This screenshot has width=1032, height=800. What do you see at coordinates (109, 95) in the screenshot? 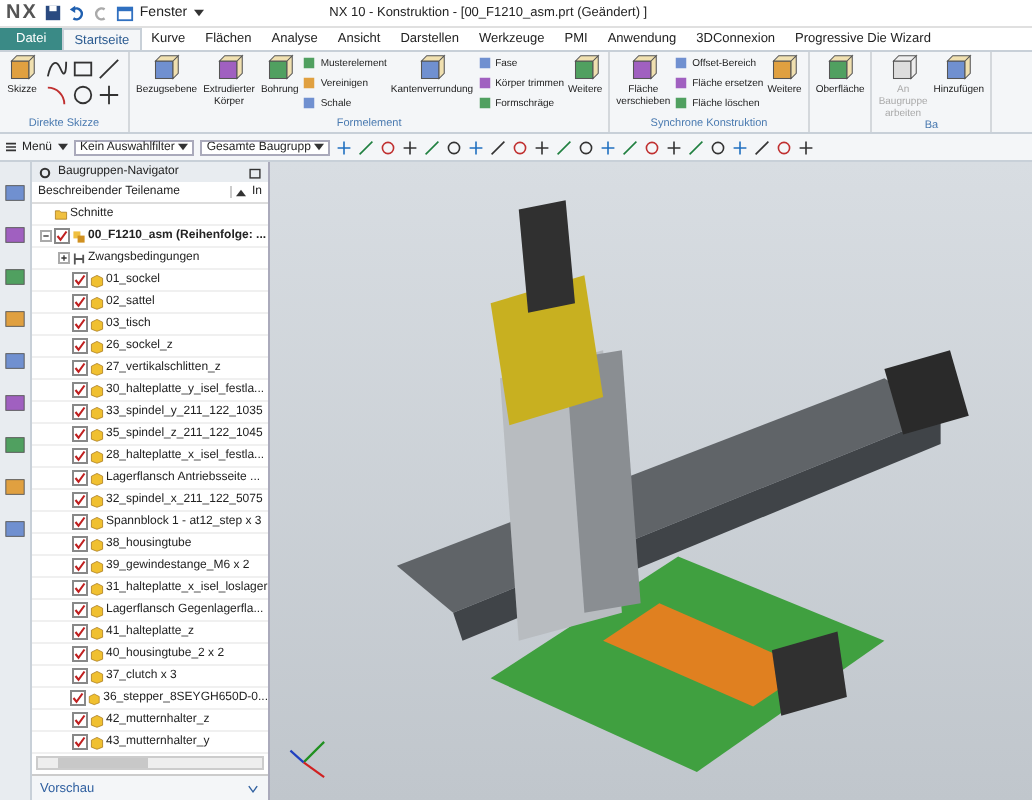
I see `point-icon` at bounding box center [109, 95].